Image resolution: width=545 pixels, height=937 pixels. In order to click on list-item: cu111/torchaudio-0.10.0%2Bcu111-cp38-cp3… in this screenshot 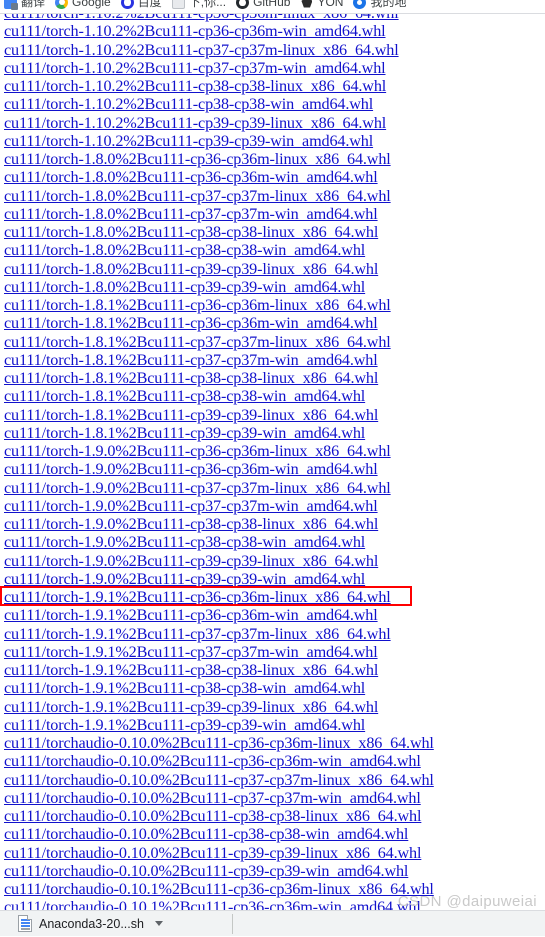, I will do `click(274, 834)`.